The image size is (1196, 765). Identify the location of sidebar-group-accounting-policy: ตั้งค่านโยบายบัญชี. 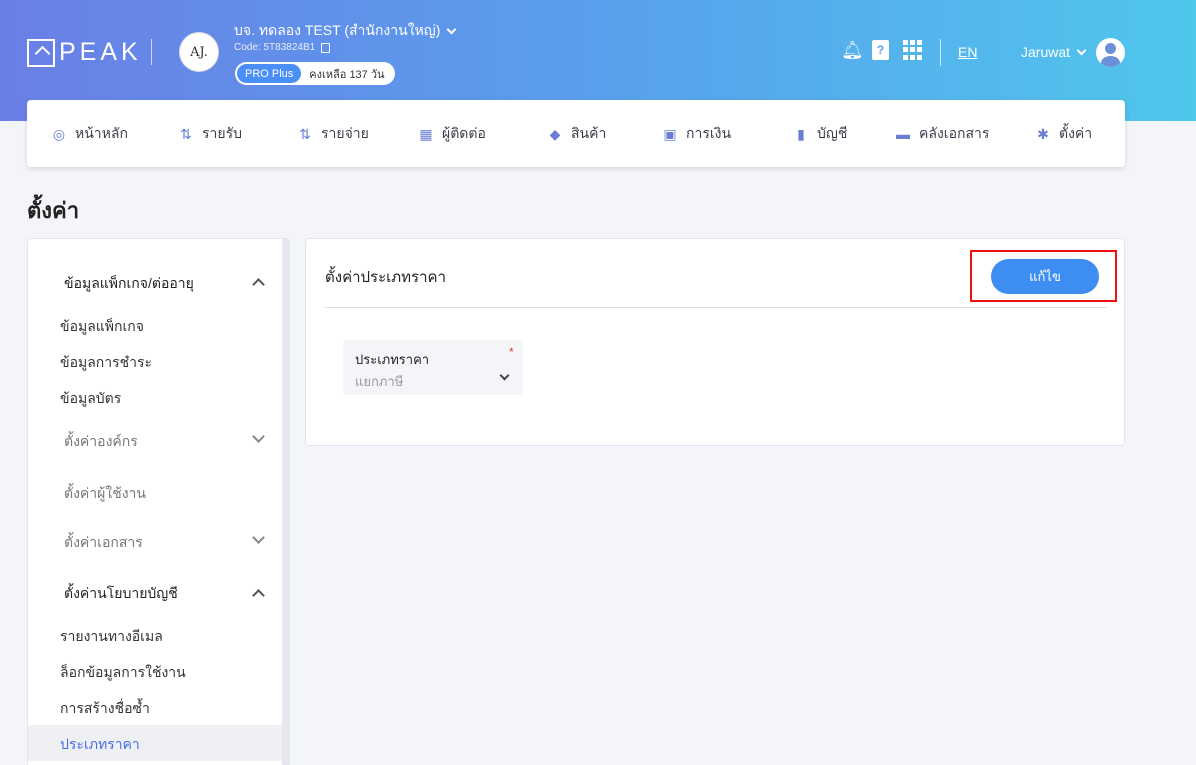
(121, 594).